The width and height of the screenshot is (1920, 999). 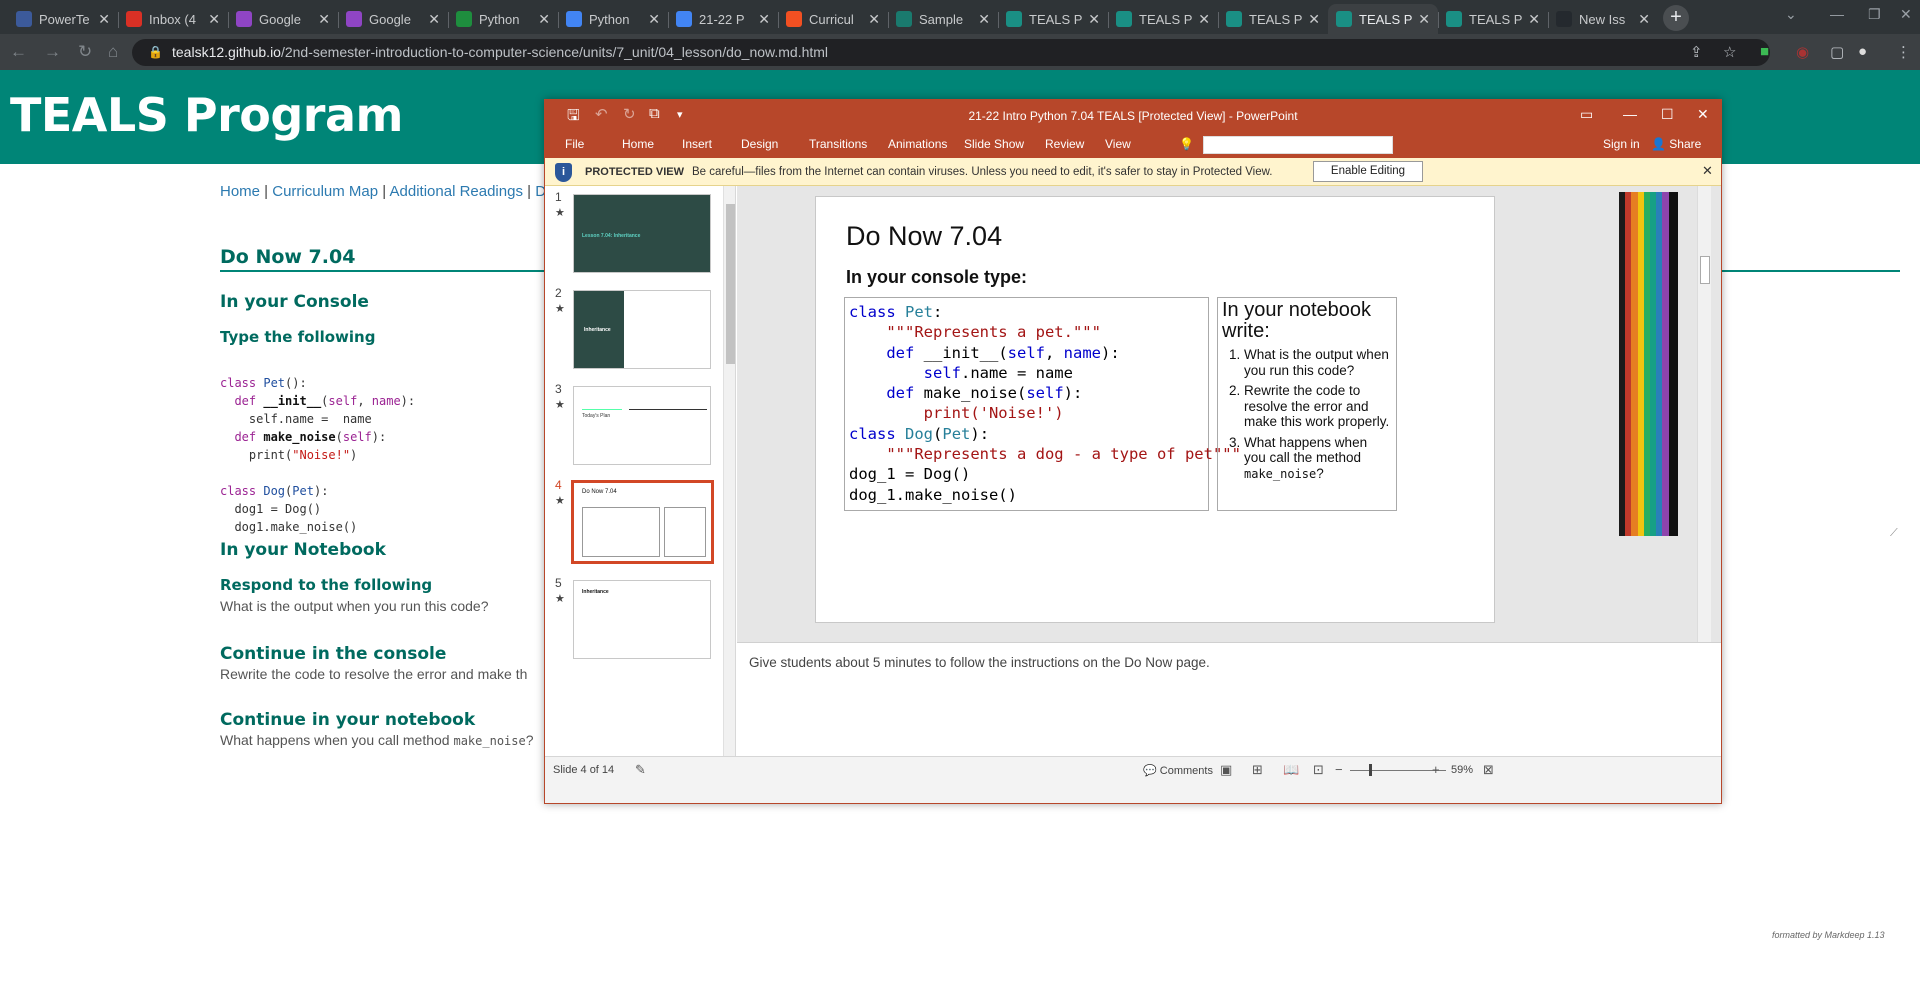 I want to click on share-button: 👤 Share, so click(x=1676, y=144).